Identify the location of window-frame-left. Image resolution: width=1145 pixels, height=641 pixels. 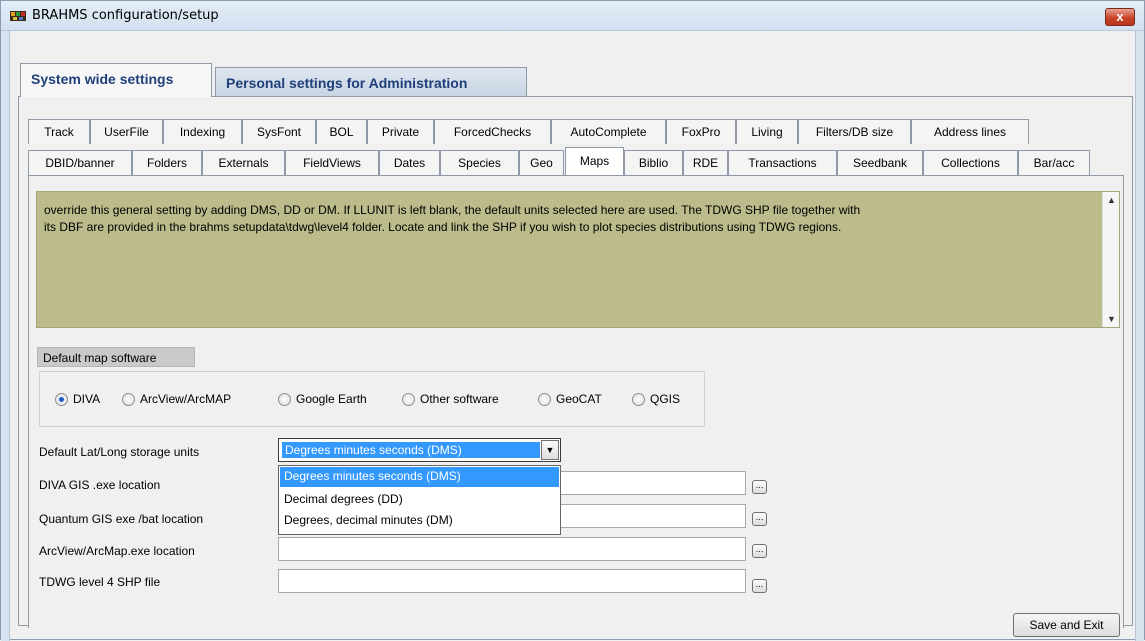
(5, 336).